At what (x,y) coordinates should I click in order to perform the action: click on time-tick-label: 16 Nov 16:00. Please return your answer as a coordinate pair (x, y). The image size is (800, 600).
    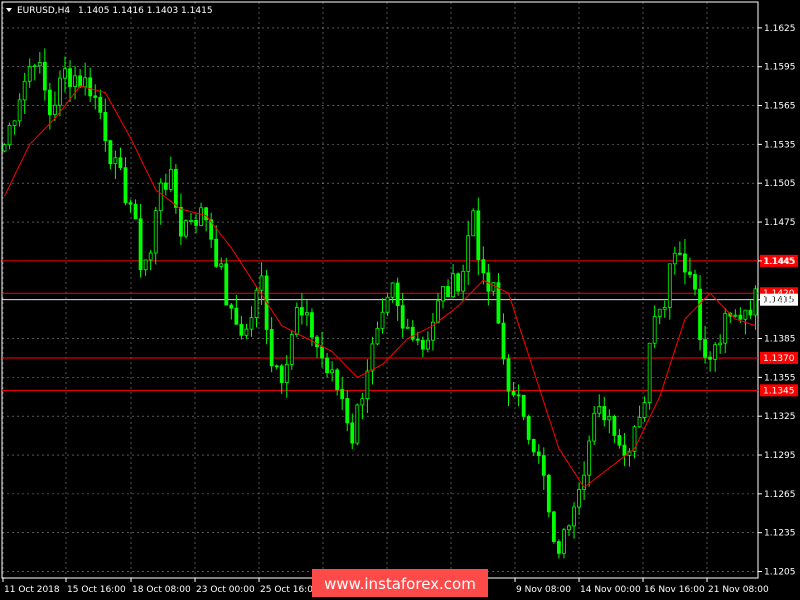
    Looking at the image, I should click on (674, 590).